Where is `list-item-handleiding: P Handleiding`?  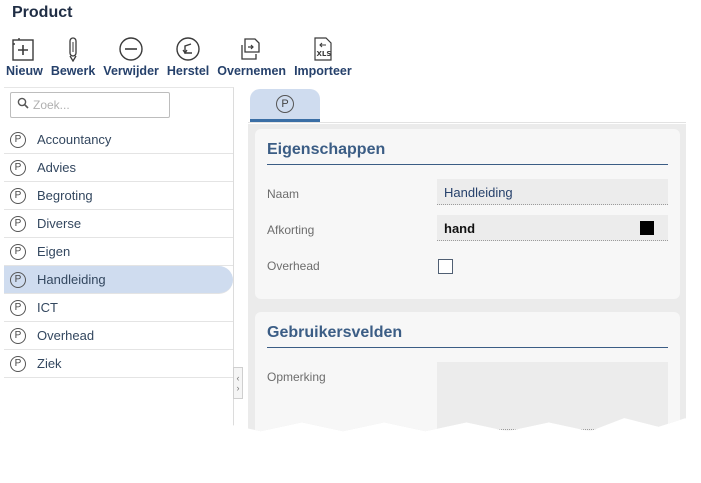
list-item-handleiding: P Handleiding is located at coordinates (118, 280).